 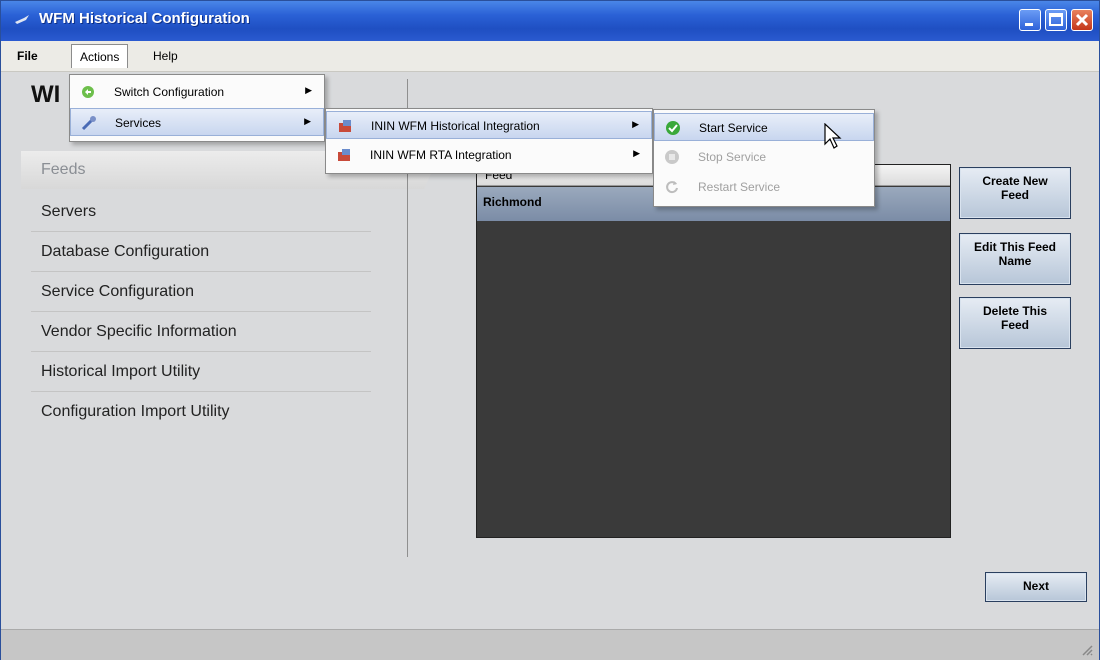 I want to click on maximize-icon, so click(x=1056, y=19).